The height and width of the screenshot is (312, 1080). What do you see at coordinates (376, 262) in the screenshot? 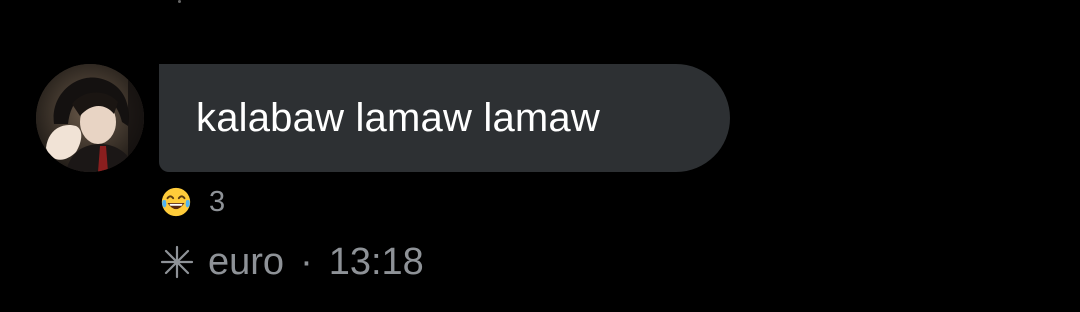
I see `message-timestamp: 13:18` at bounding box center [376, 262].